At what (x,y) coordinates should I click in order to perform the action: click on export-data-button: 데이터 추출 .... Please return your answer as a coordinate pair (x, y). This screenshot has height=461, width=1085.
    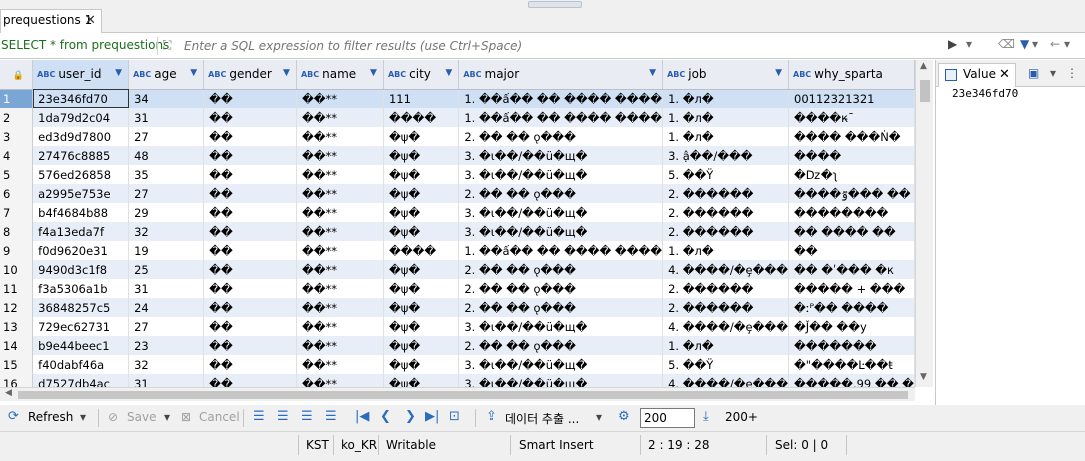
    Looking at the image, I should click on (542, 418).